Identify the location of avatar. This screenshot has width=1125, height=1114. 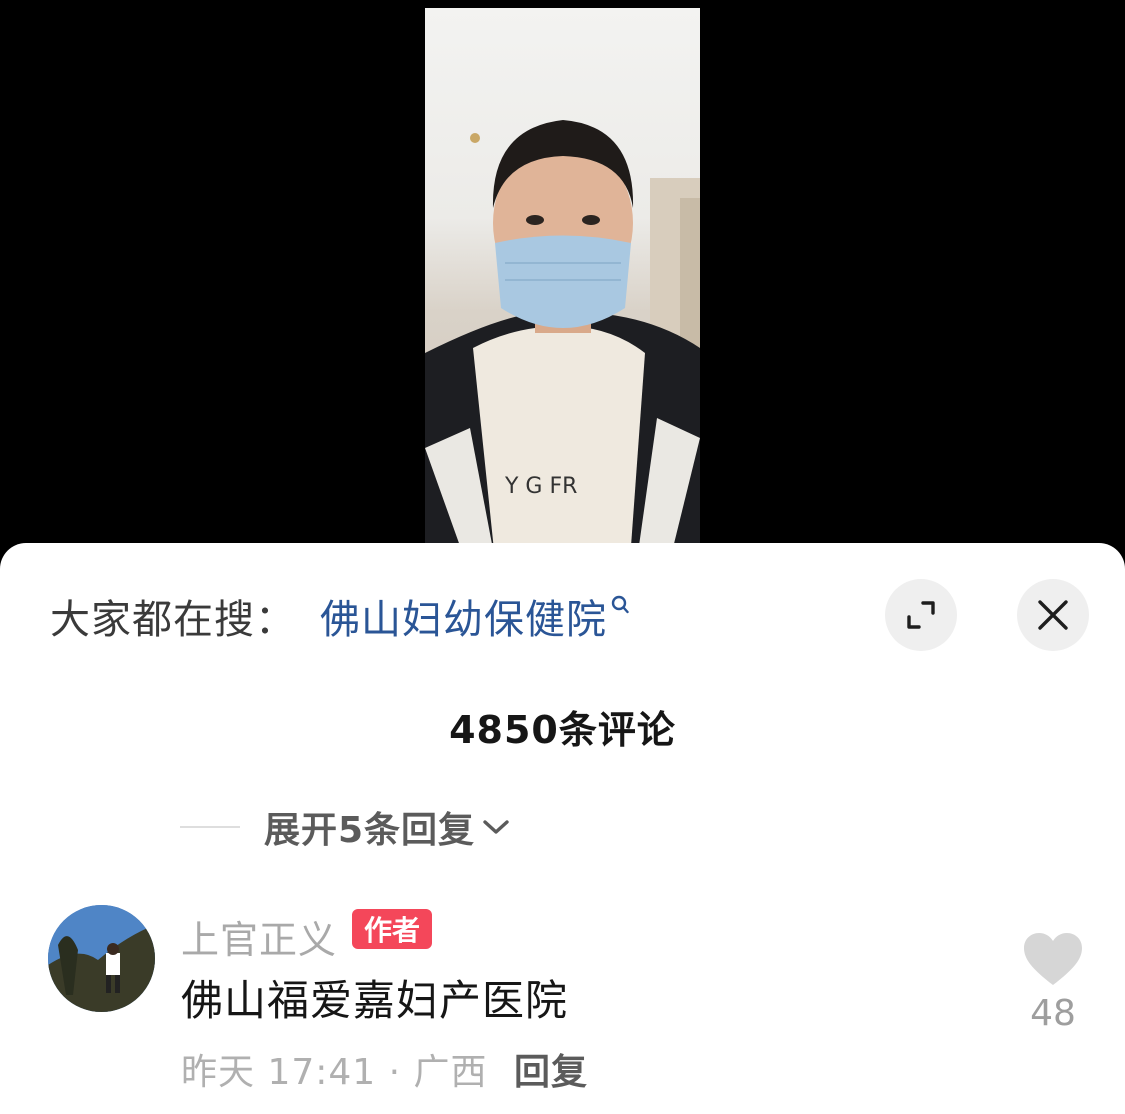
(101, 958).